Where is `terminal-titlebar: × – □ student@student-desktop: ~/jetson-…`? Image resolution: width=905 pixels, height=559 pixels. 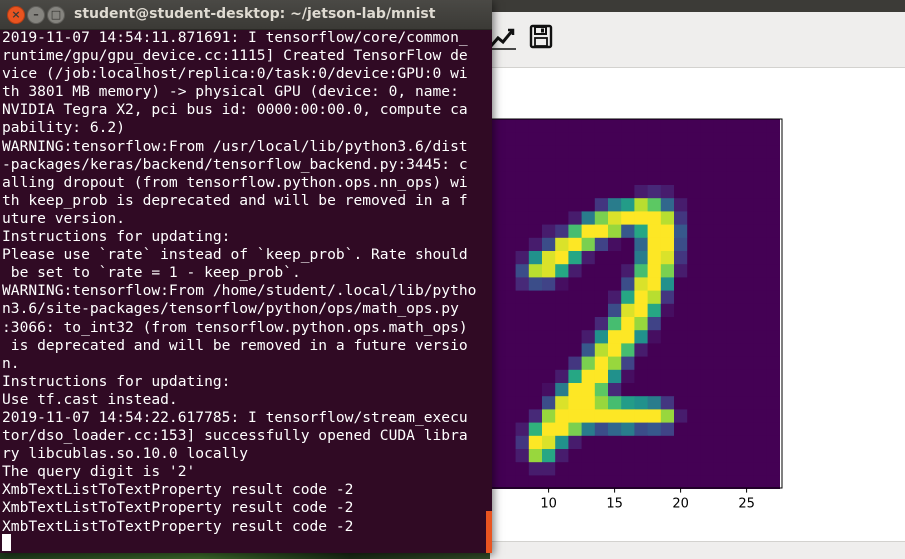
terminal-titlebar: × – □ student@student-desktop: ~/jetson-… is located at coordinates (246, 15).